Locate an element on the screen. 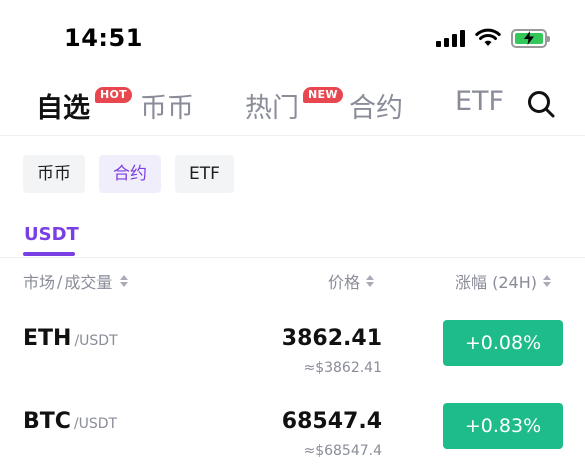 The width and height of the screenshot is (585, 468). last-price: 3862.41 is located at coordinates (331, 338).